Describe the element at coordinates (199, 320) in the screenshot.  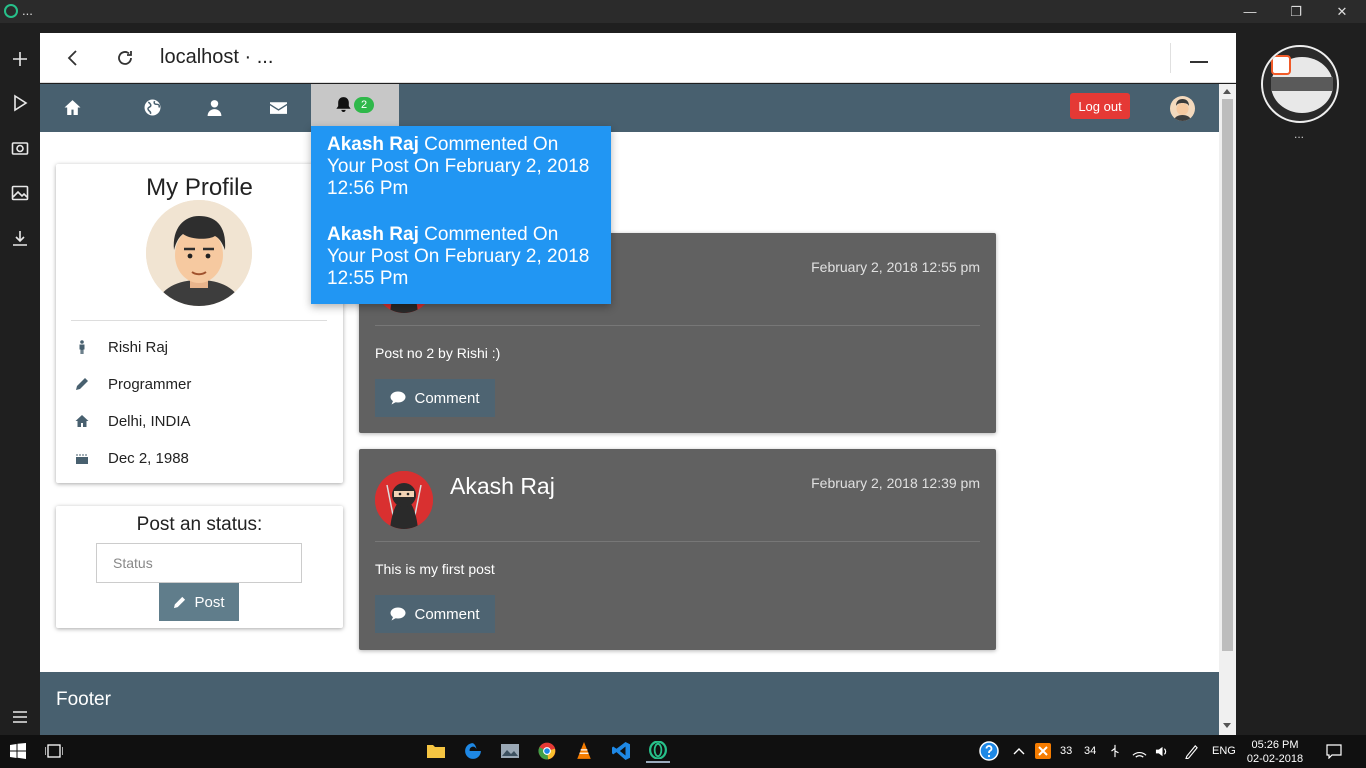
I see `profile-divider` at that location.